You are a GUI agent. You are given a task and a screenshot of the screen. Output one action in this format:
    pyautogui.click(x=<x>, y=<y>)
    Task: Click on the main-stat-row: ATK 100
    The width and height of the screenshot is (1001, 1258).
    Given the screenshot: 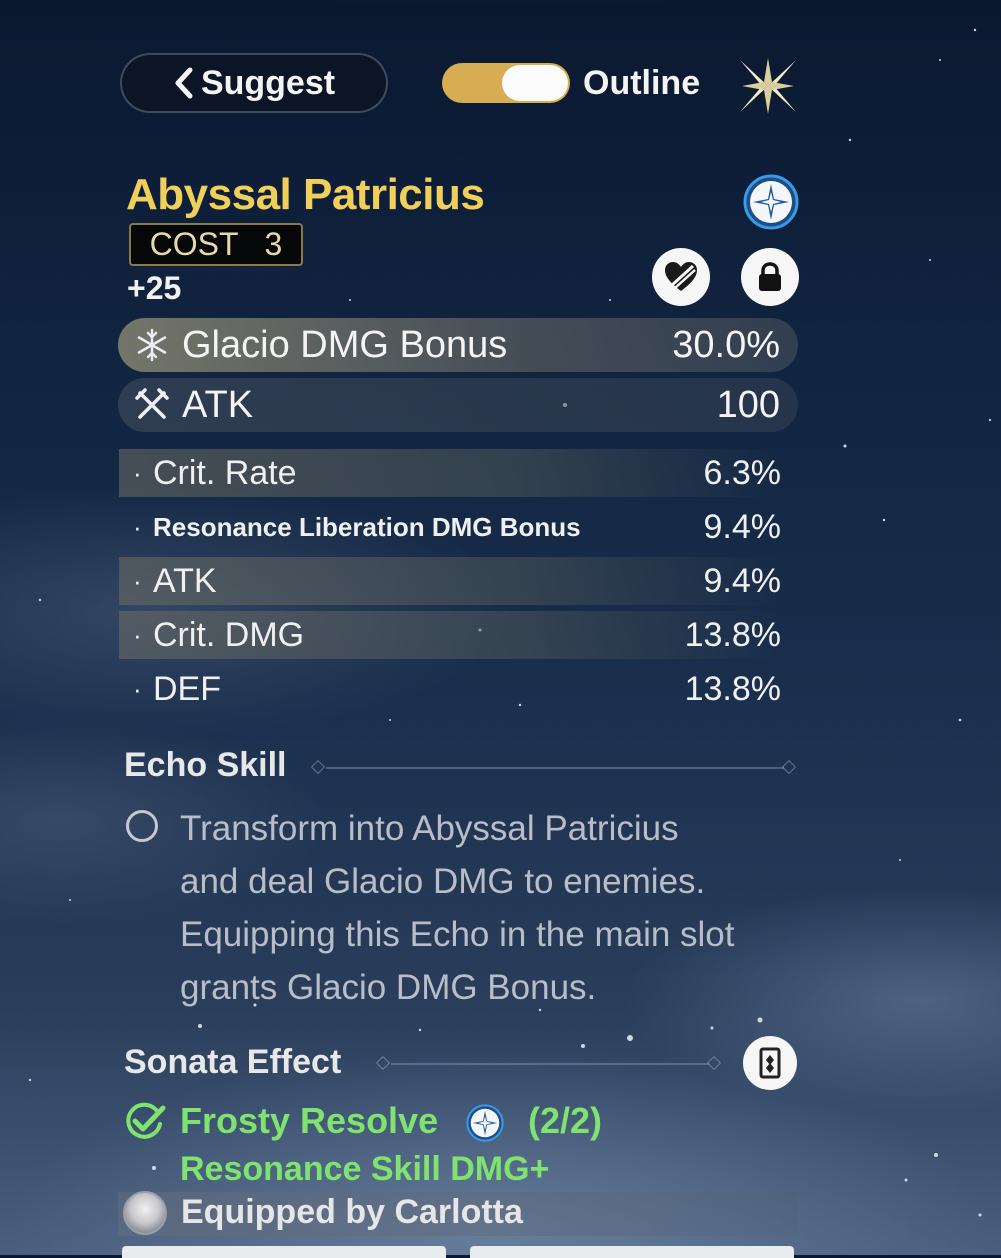 What is the action you would take?
    pyautogui.click(x=458, y=405)
    